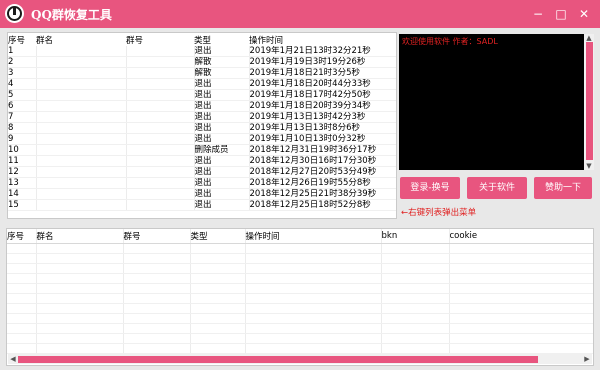 This screenshot has height=370, width=600. Describe the element at coordinates (202, 172) in the screenshot. I see `table-row: 12 退出 2018年12月27日20时53分49秒` at that location.